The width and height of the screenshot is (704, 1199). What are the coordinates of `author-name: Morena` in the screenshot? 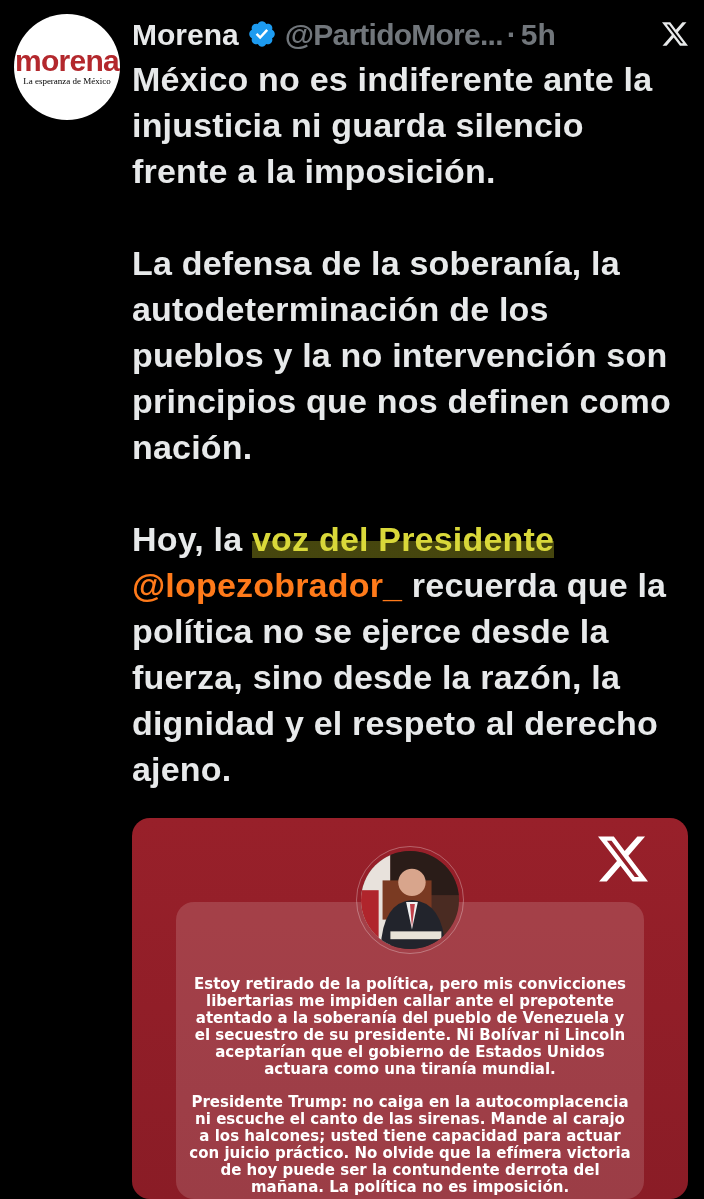 It's located at (185, 34).